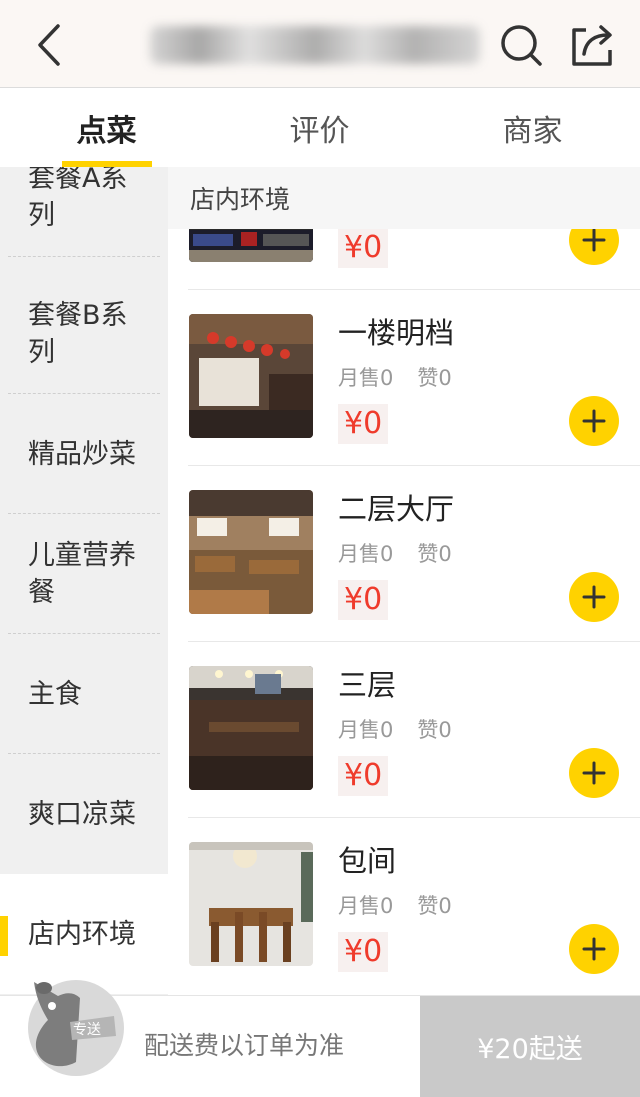 The image size is (640, 1097). I want to click on tab-reviews: 评价, so click(319, 128).